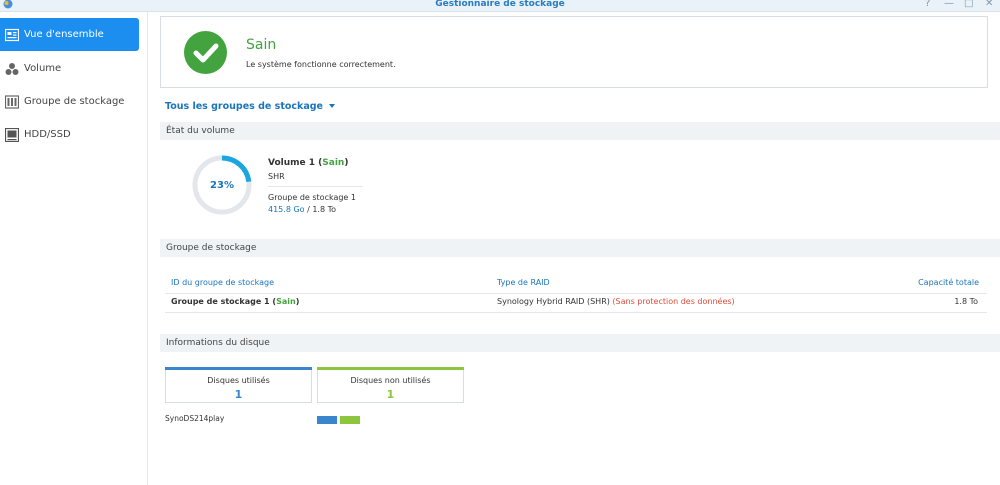 The height and width of the screenshot is (485, 1000). I want to click on section-title: État du volume, so click(200, 131).